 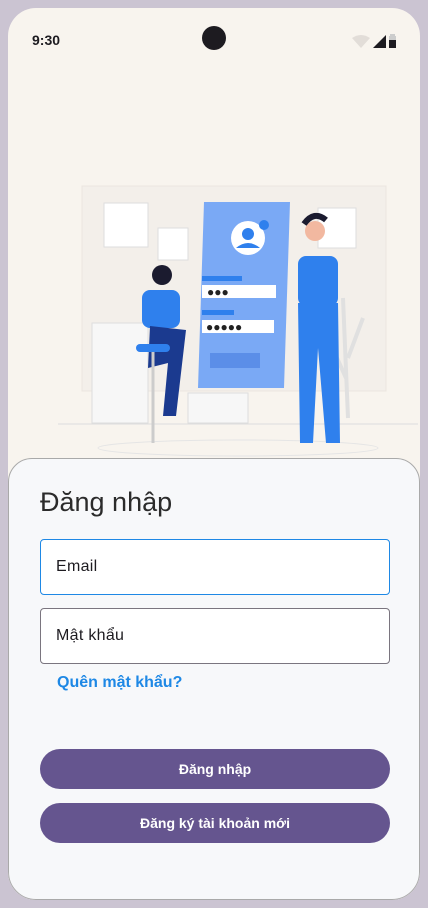 I want to click on signal-icon, so click(x=379, y=41).